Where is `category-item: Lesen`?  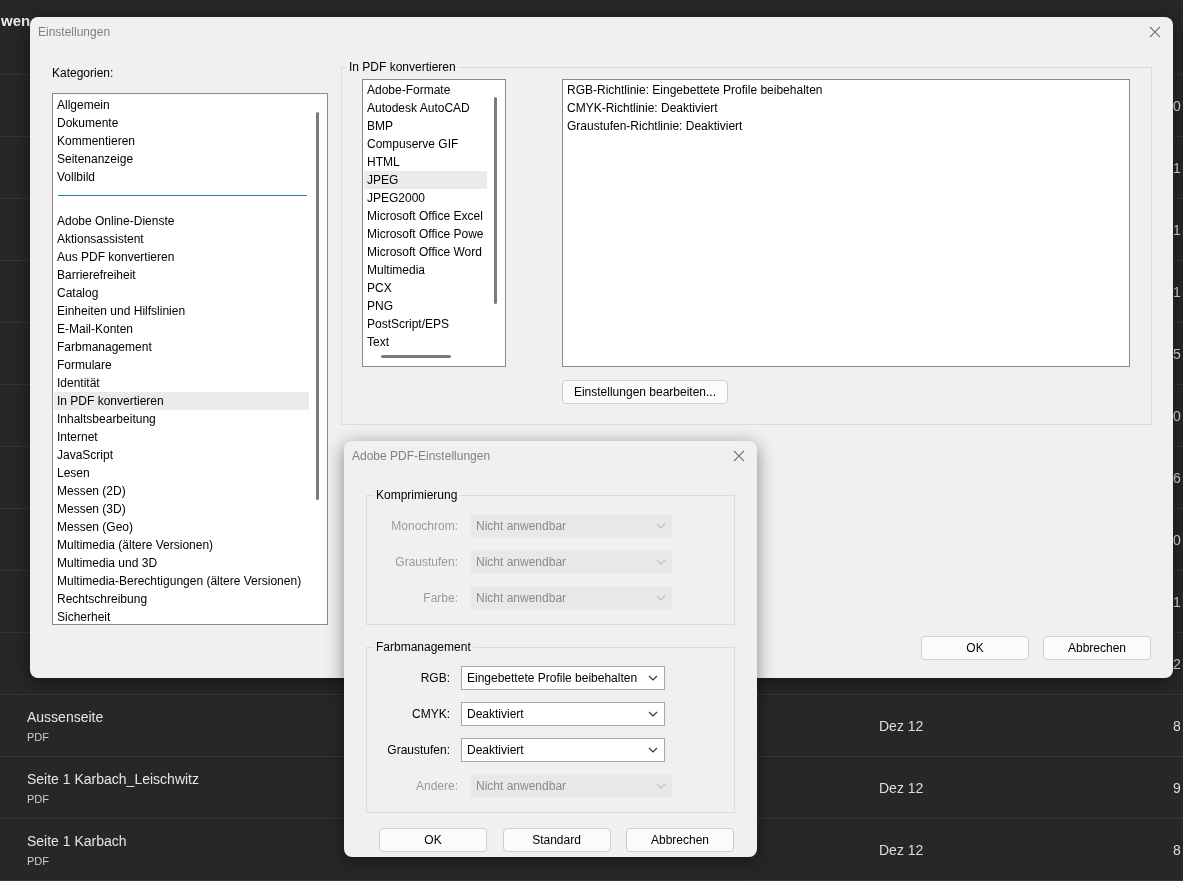
category-item: Lesen is located at coordinates (181, 473).